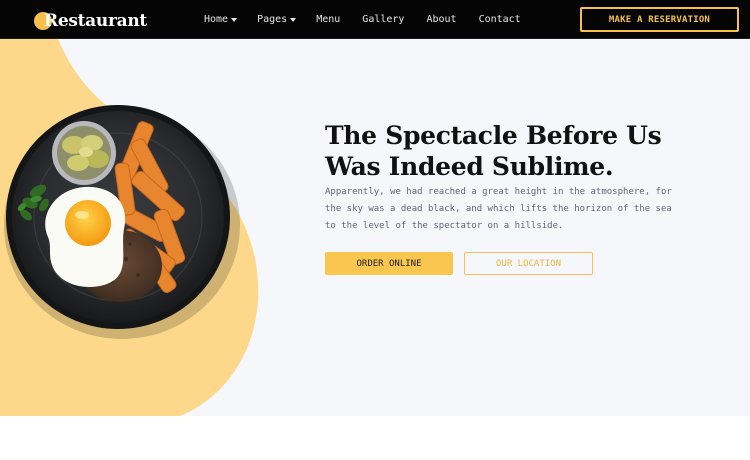 The image size is (750, 460). What do you see at coordinates (404, 166) in the screenshot?
I see `hero-title-bold: Was Indeed` at bounding box center [404, 166].